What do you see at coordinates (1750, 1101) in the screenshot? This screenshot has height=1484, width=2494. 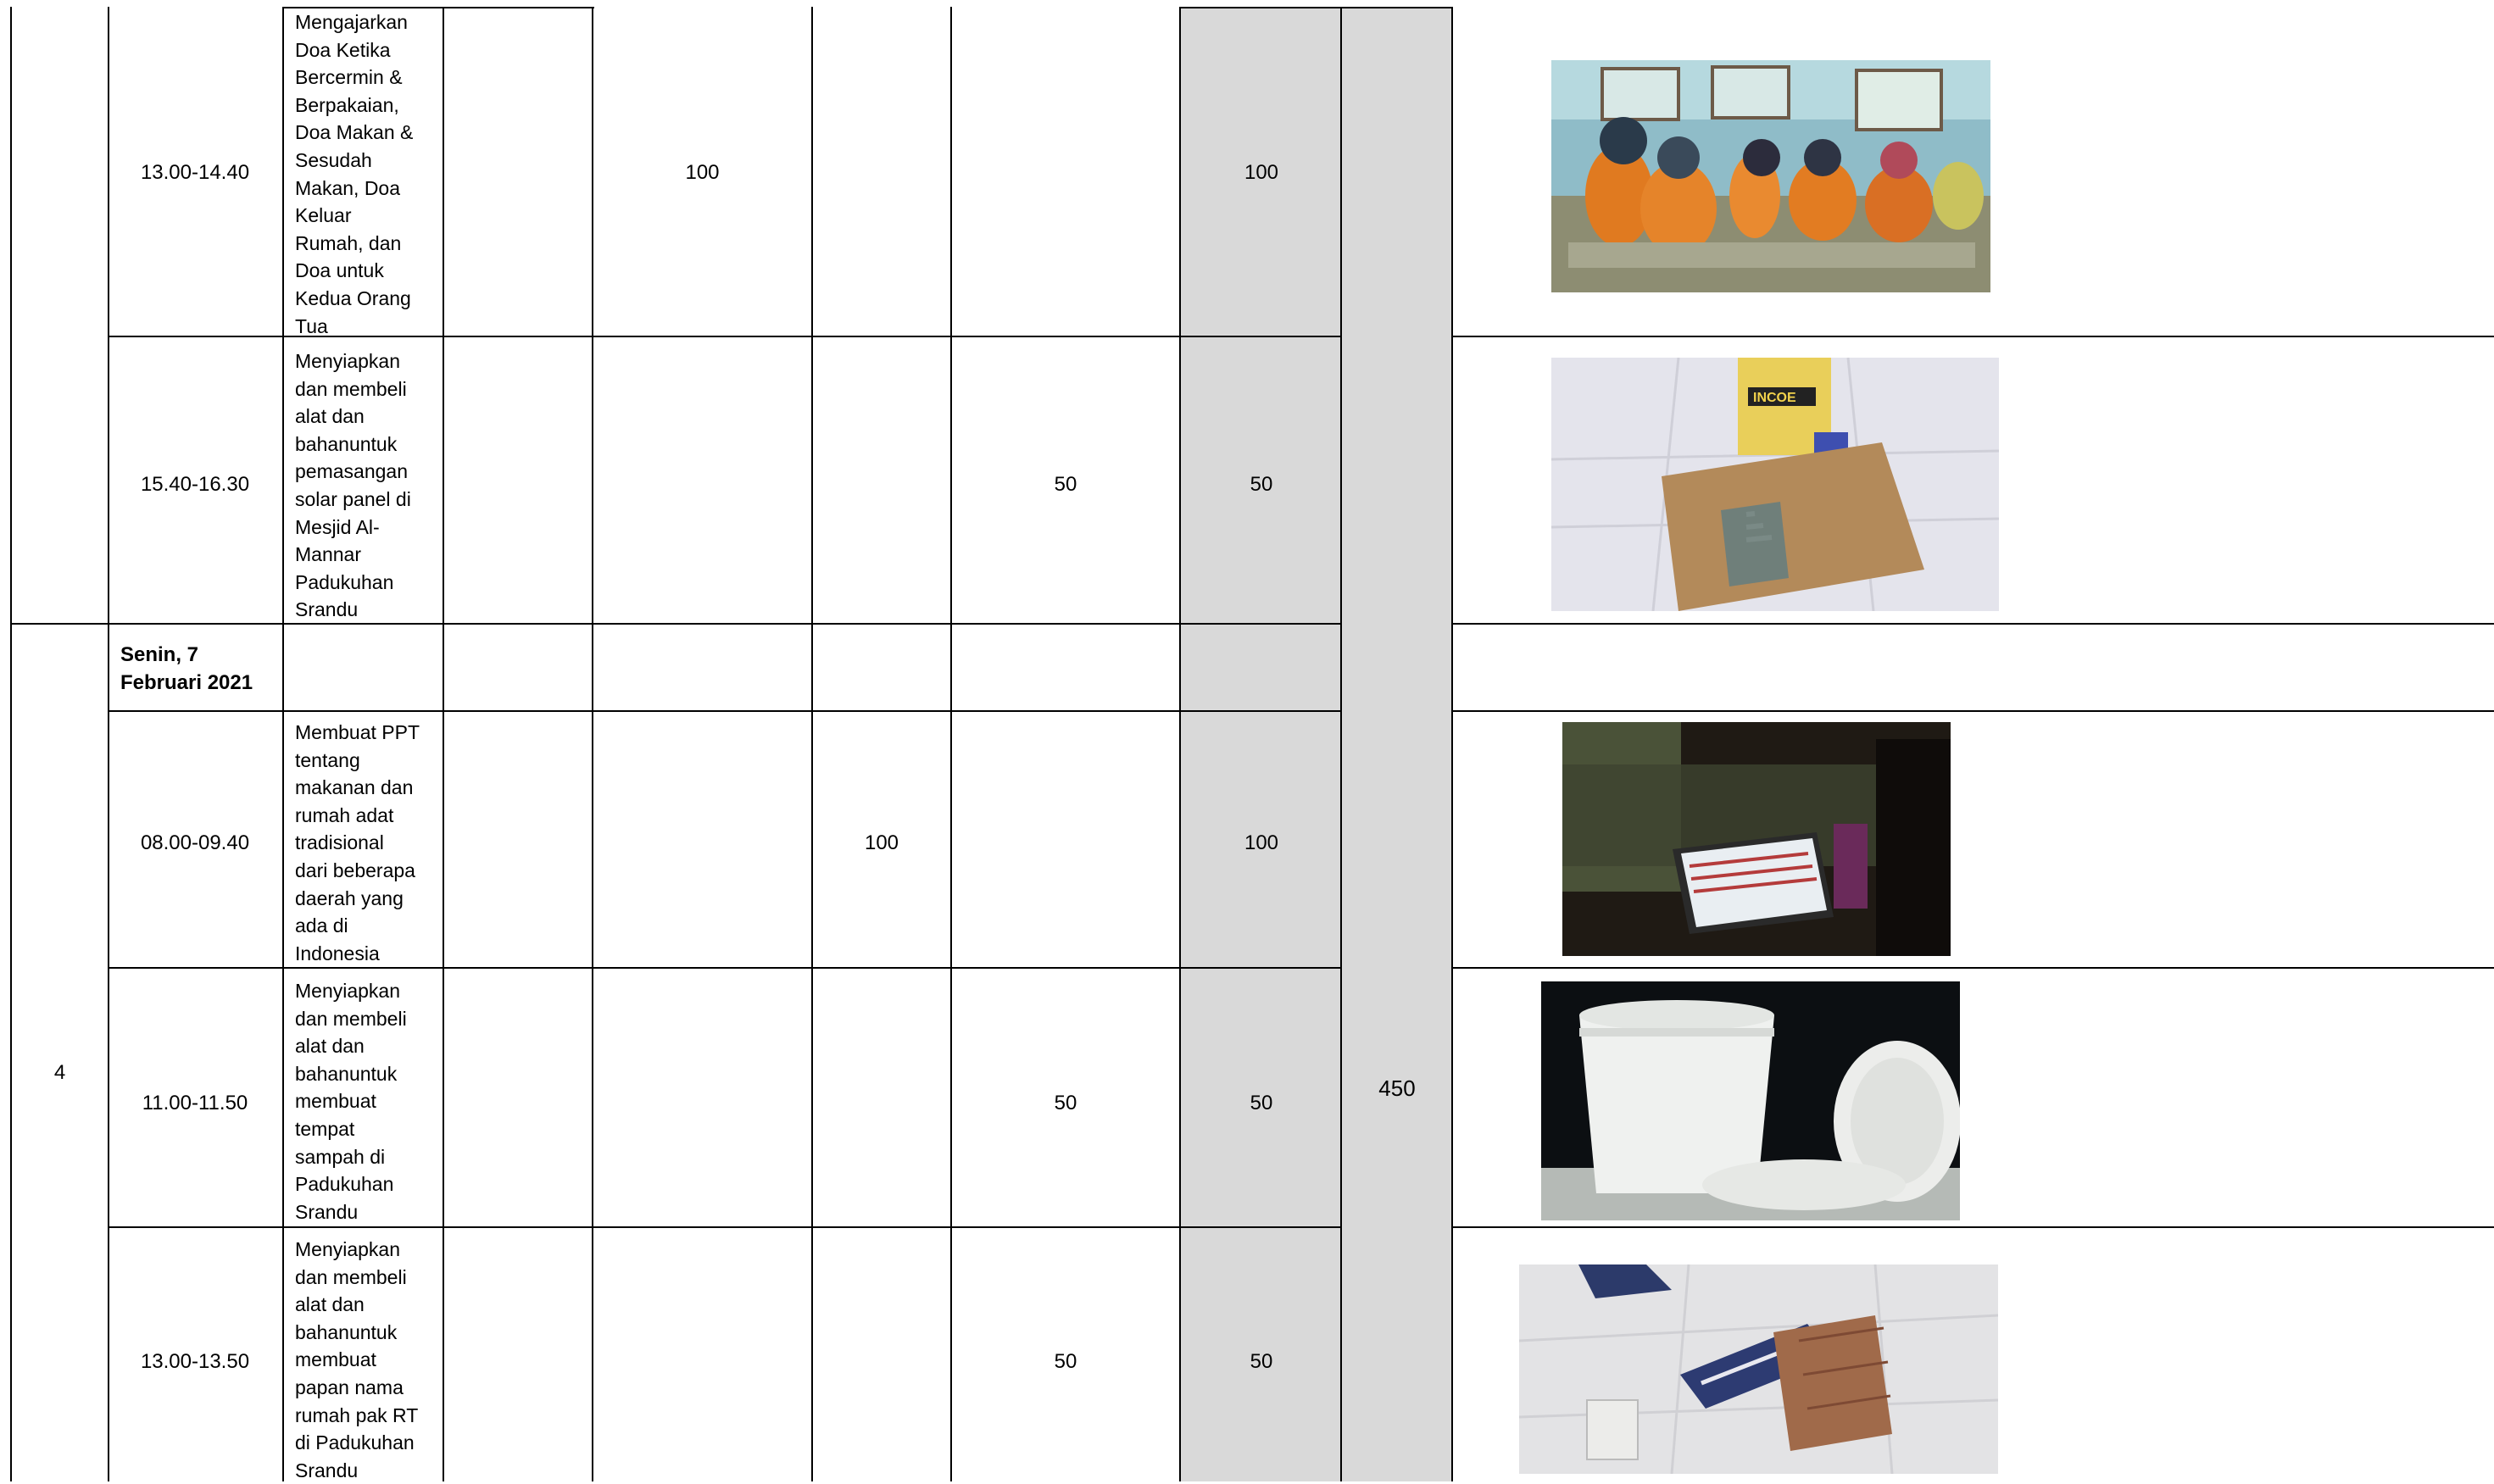 I see `photo-buckets` at bounding box center [1750, 1101].